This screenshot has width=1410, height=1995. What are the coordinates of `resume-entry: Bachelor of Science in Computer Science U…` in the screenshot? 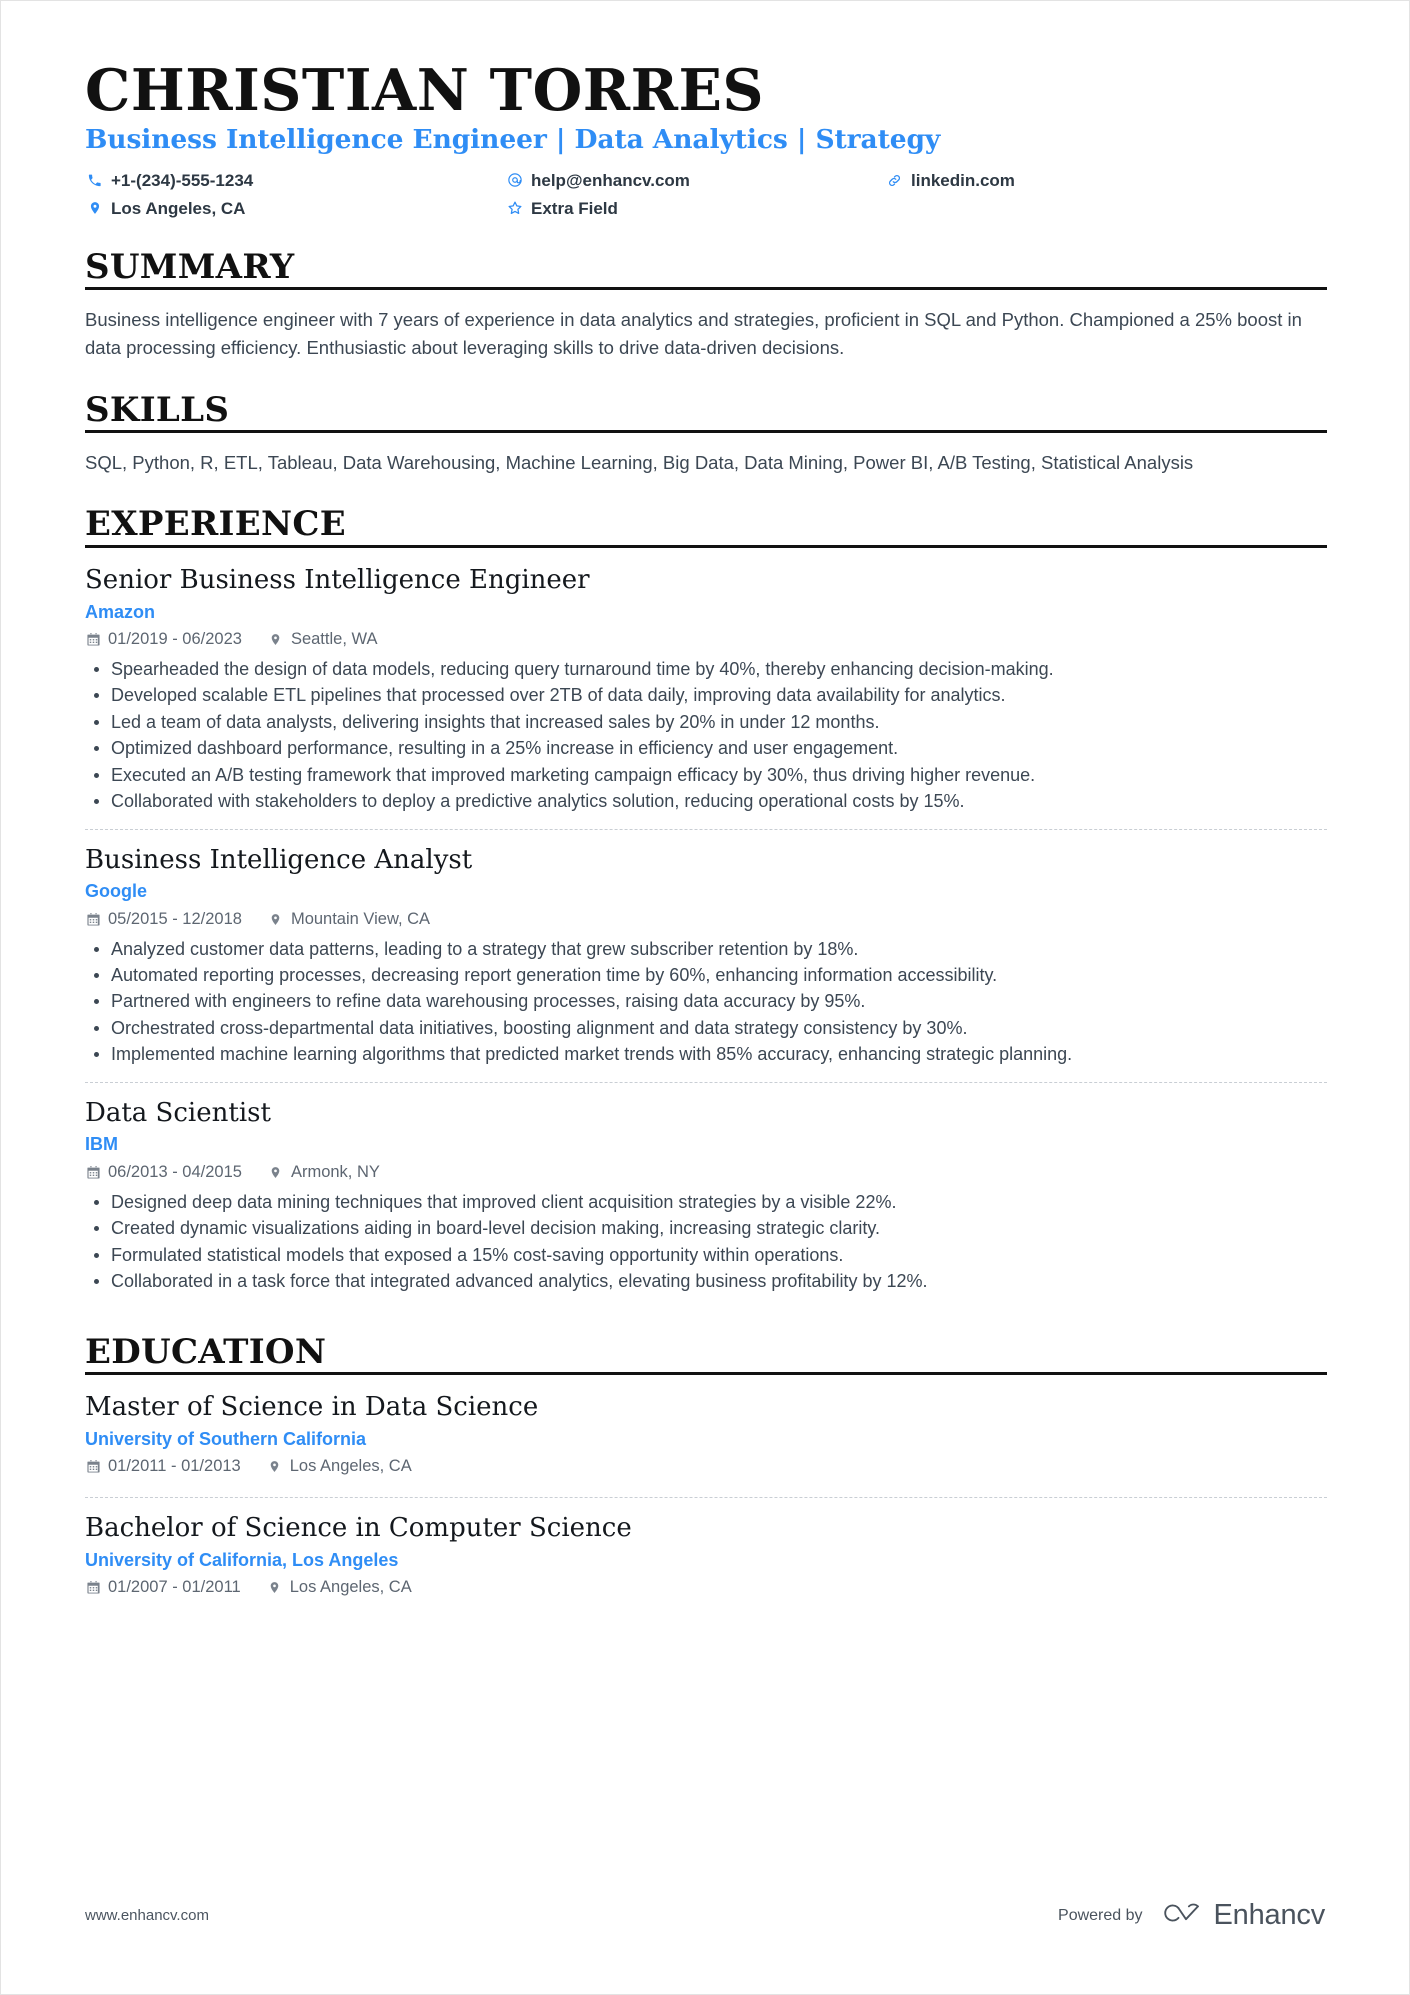 It's located at (706, 1555).